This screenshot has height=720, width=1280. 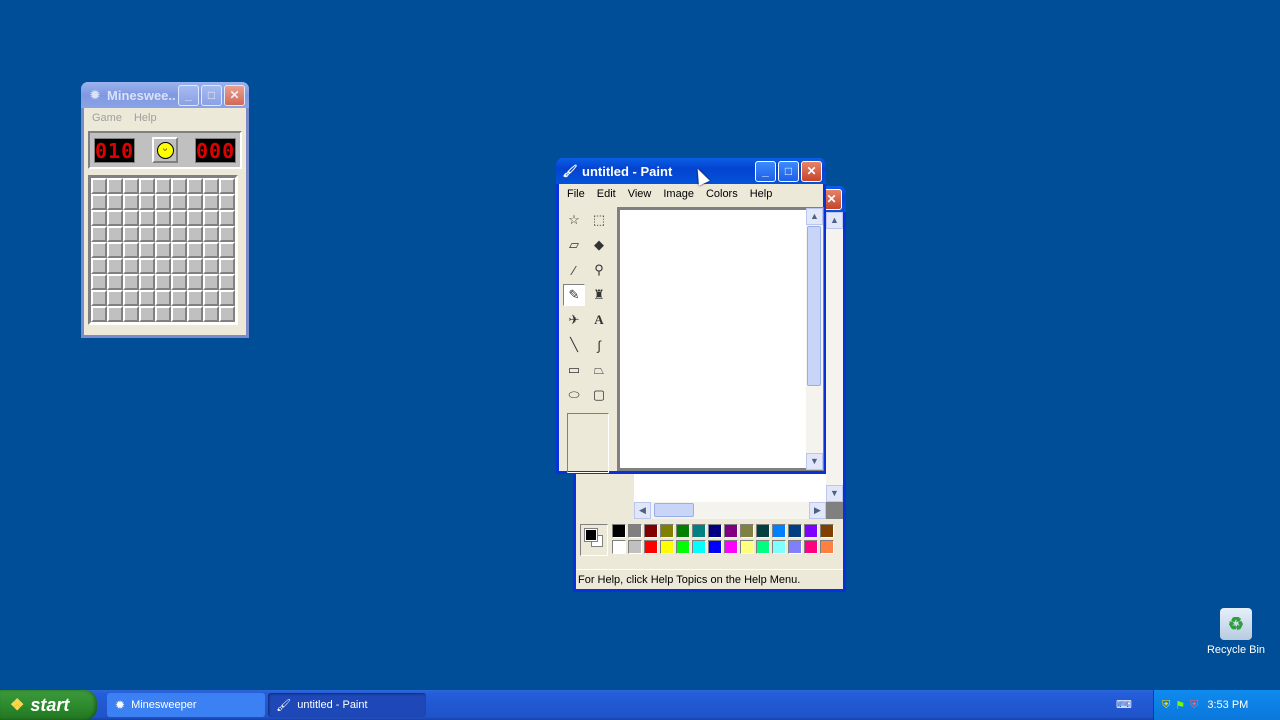 I want to click on taskbar-item-minesweeper: ✹ Minesweeper, so click(x=186, y=705).